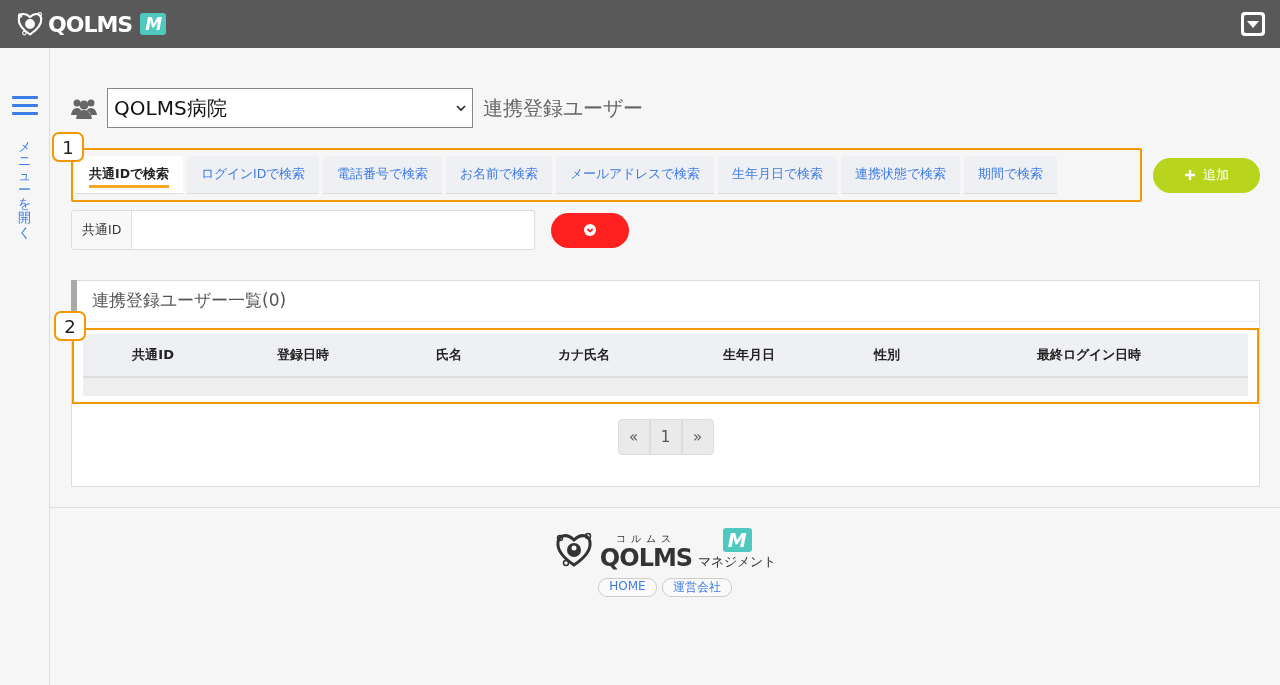 The width and height of the screenshot is (1280, 685). Describe the element at coordinates (584, 355) in the screenshot. I see `column-header: カナ氏名` at that location.